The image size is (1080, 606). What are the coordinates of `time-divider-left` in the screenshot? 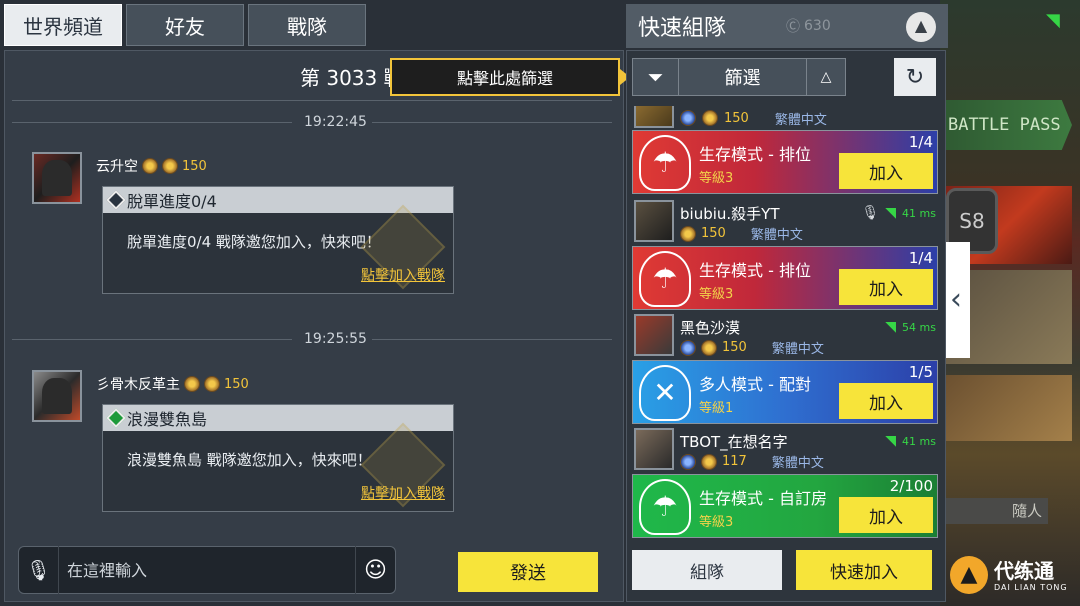 It's located at (152, 122).